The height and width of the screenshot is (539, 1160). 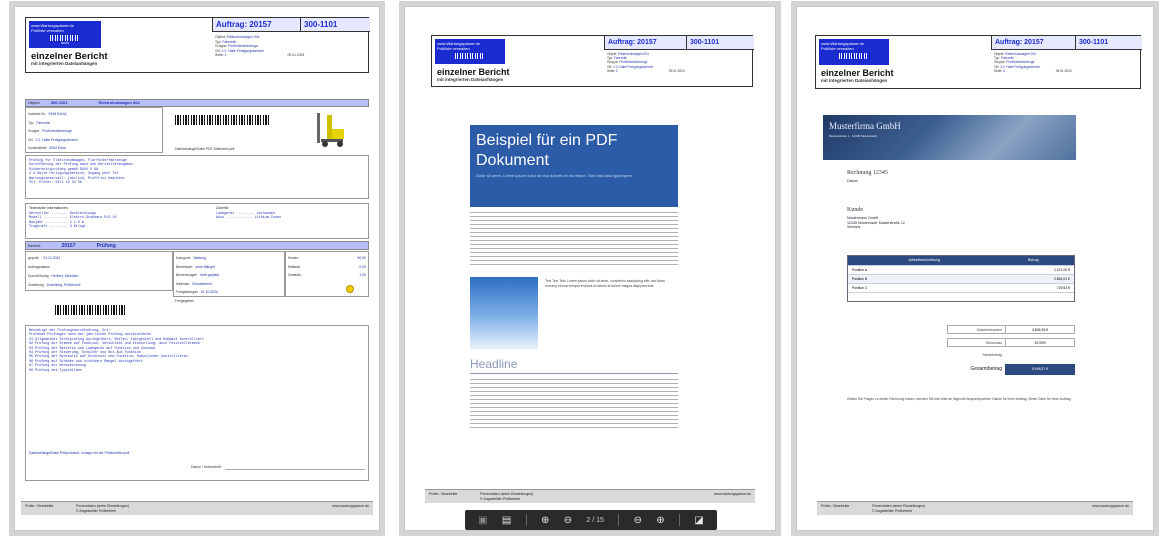 I want to click on invoice-company-sub: Musterstraße 1 · 12345 Musterstadt, so click(x=853, y=136).